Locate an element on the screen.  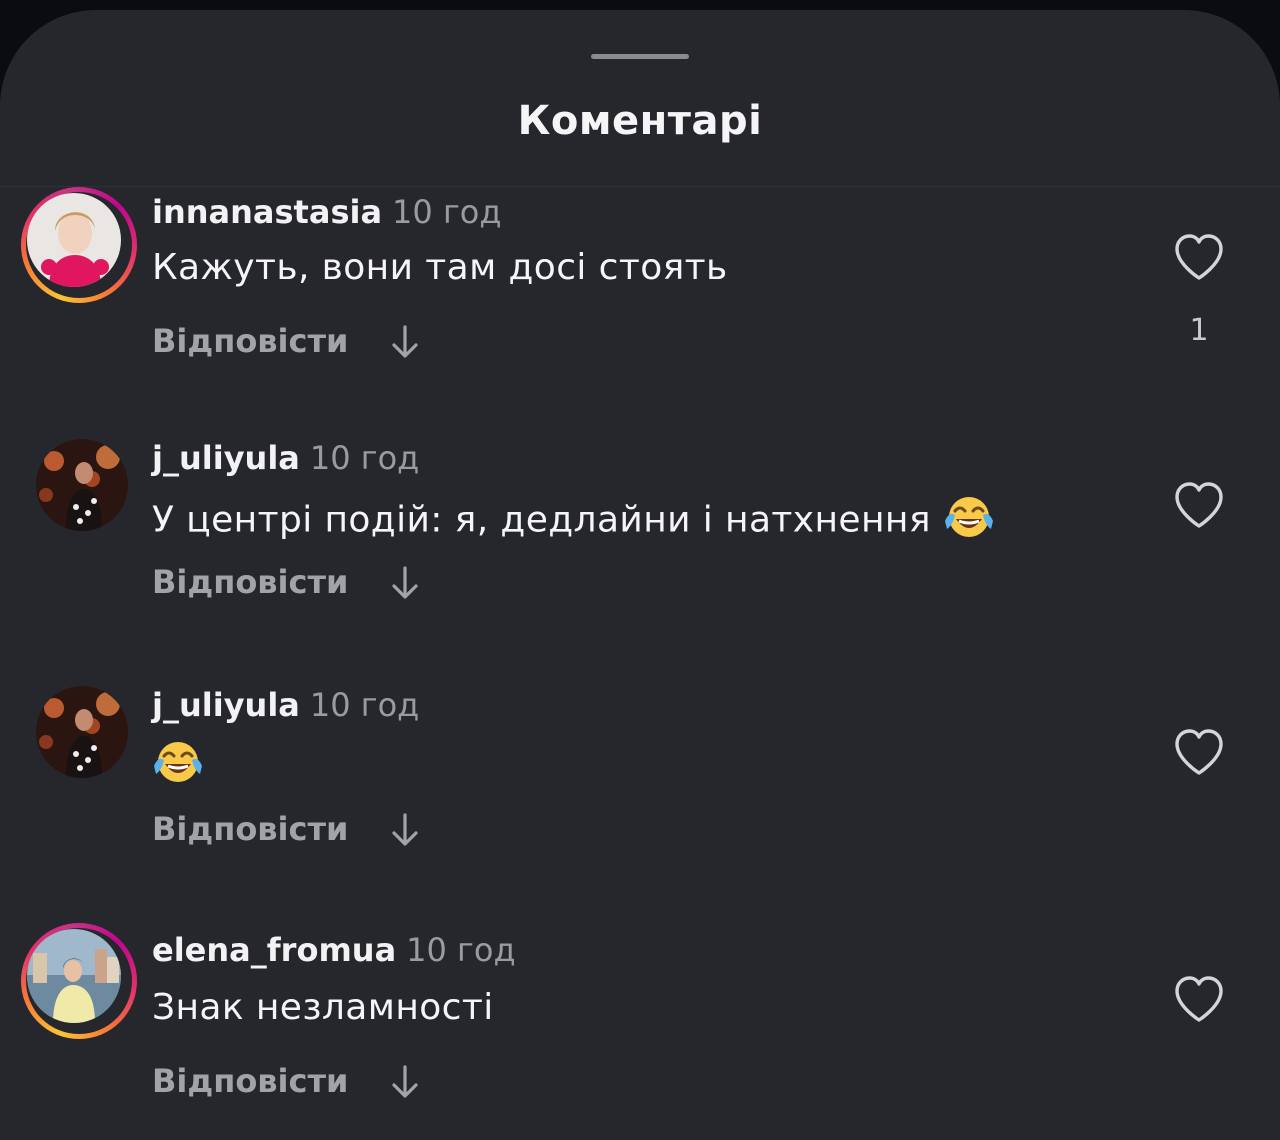
comment-username: elena_fromua 10 год is located at coordinates (334, 950).